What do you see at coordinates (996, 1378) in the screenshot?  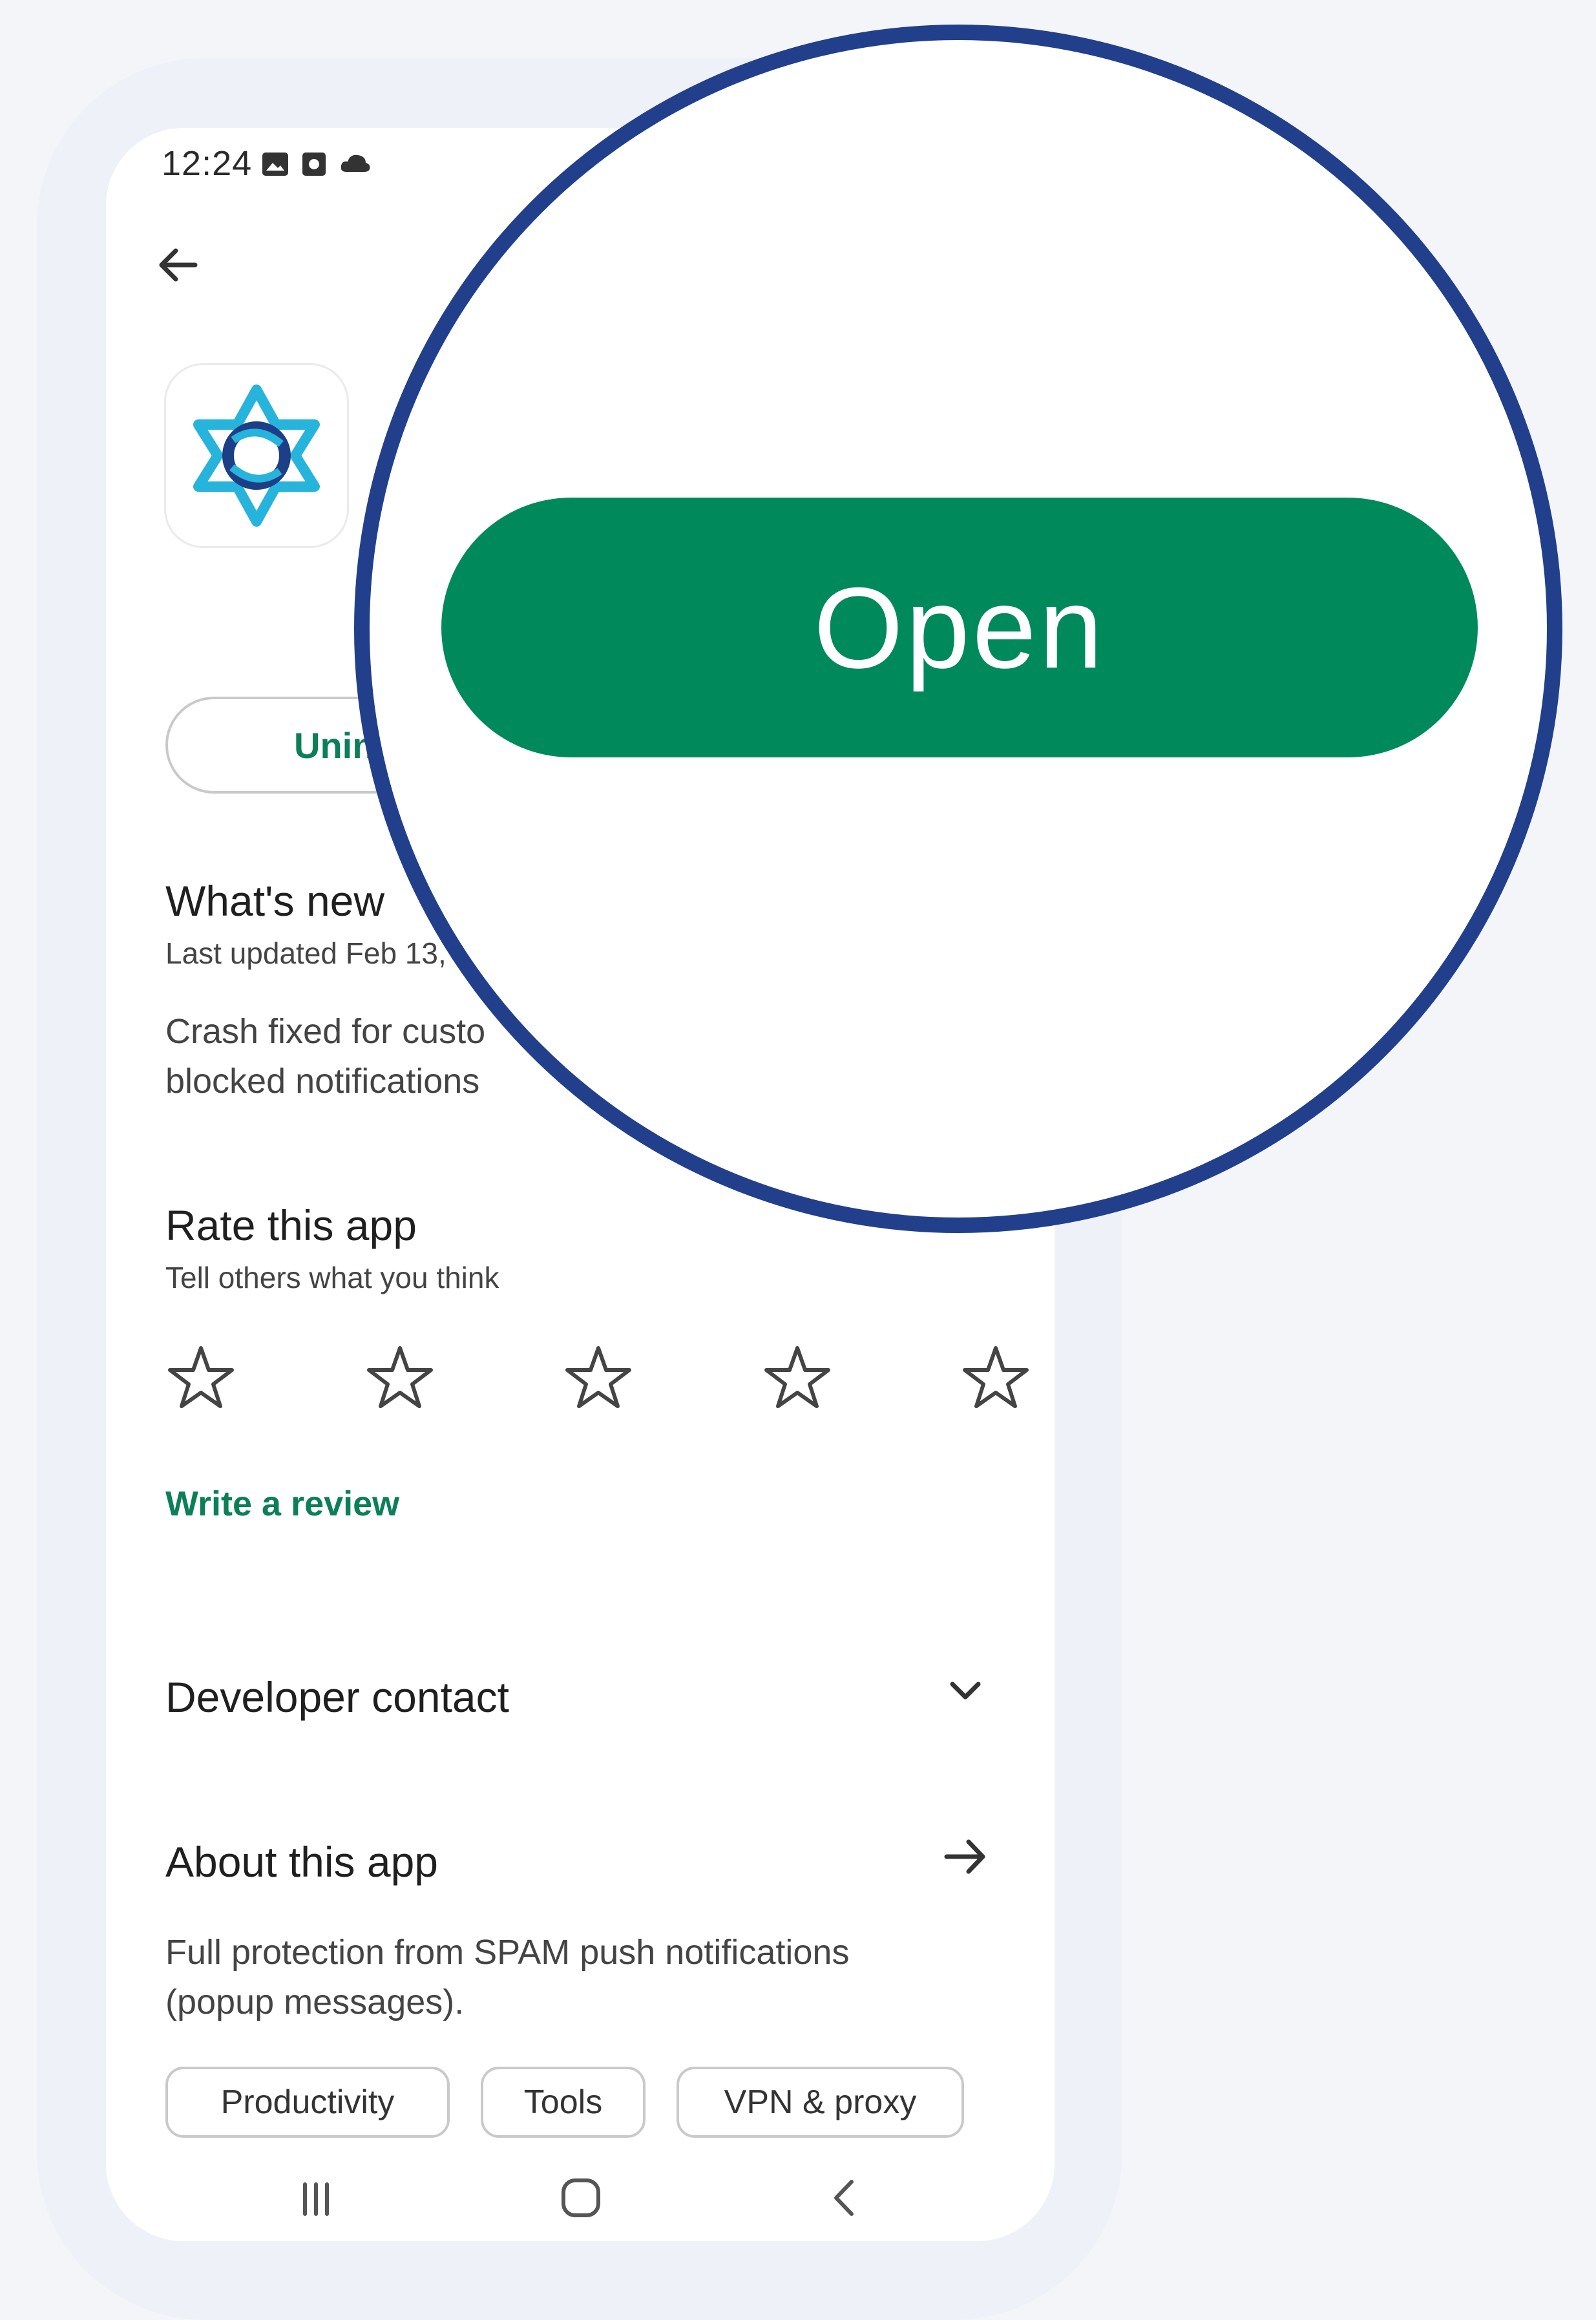 I see `star-5-icon` at bounding box center [996, 1378].